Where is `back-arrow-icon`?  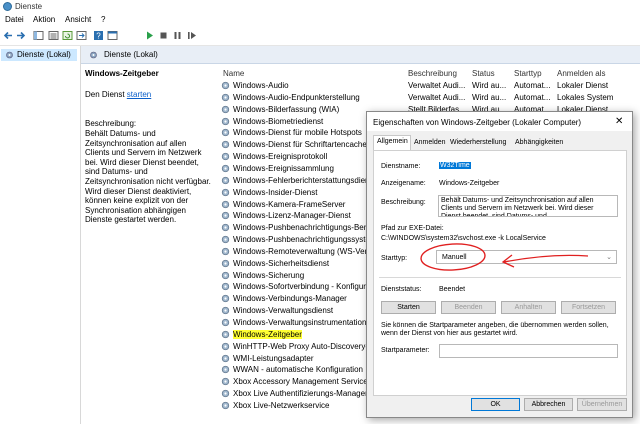 back-arrow-icon is located at coordinates (8, 35).